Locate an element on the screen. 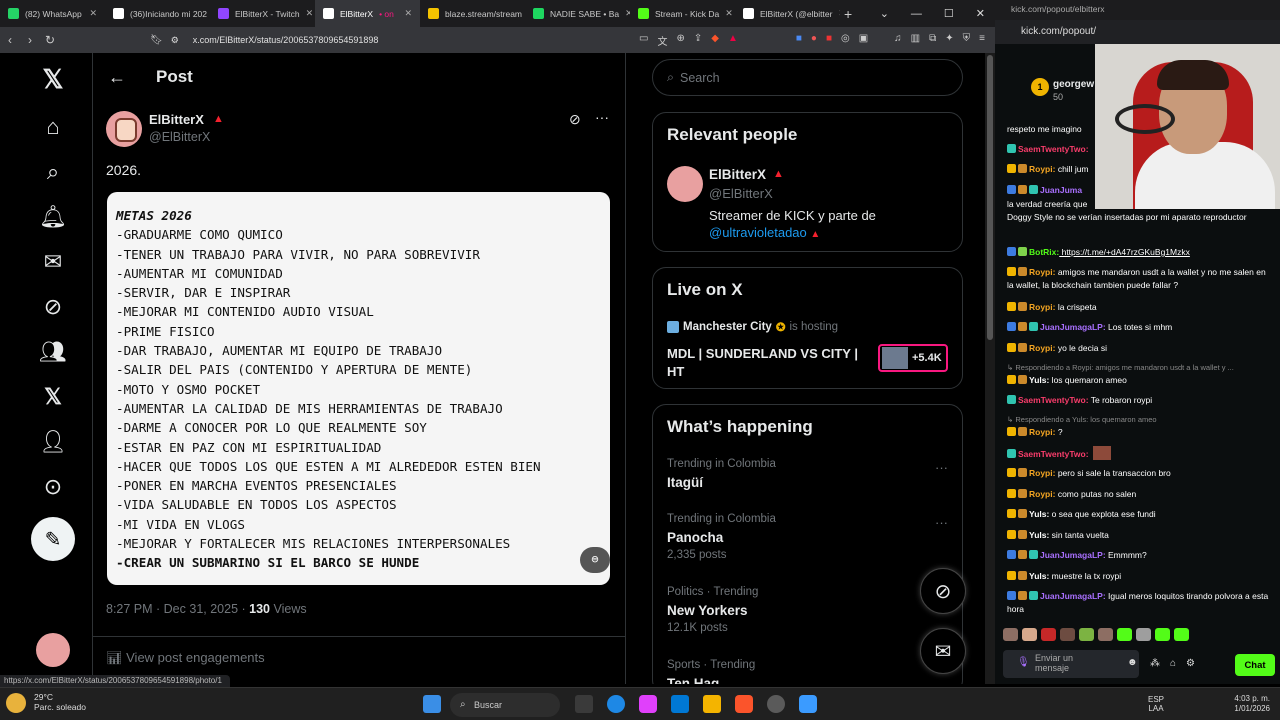  forward-nav-icon: › is located at coordinates (30, 40).